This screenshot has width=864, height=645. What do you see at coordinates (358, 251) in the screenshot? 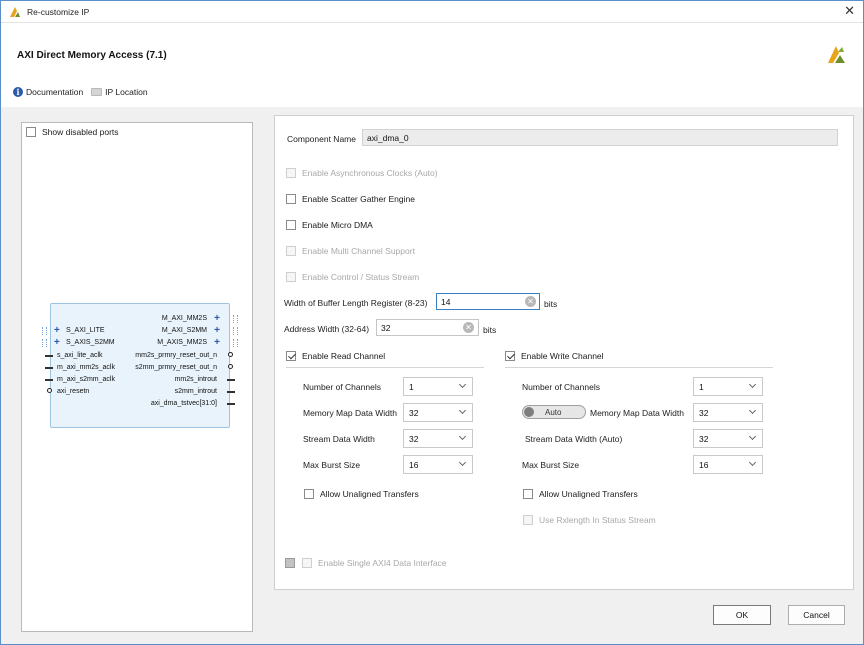
I see `enable-multi-channel-label: Enable Multi Channel Support` at bounding box center [358, 251].